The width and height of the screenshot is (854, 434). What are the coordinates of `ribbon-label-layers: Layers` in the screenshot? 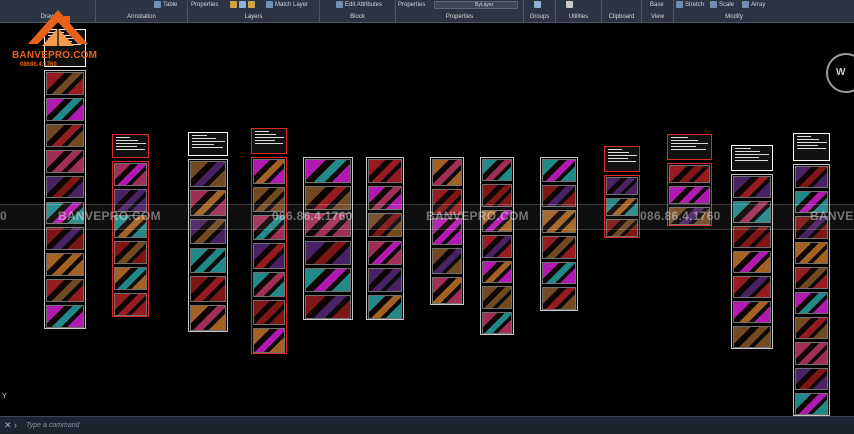 It's located at (253, 17).